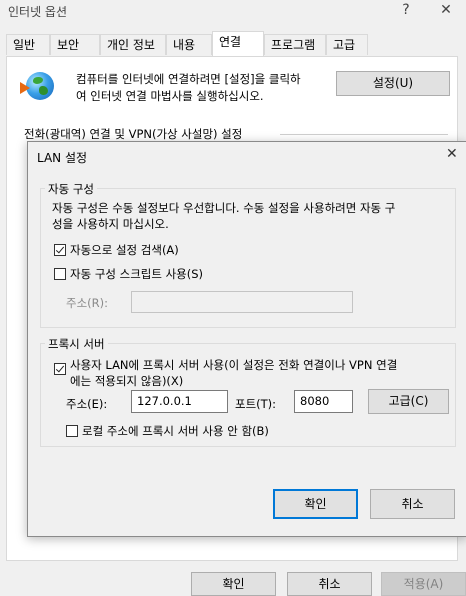  What do you see at coordinates (233, 365) in the screenshot?
I see `use-proxy-line1: 사용자 LAN에 프록시 서버 사용(이 설정은 전화 연결이나 VPN 연결` at bounding box center [233, 365].